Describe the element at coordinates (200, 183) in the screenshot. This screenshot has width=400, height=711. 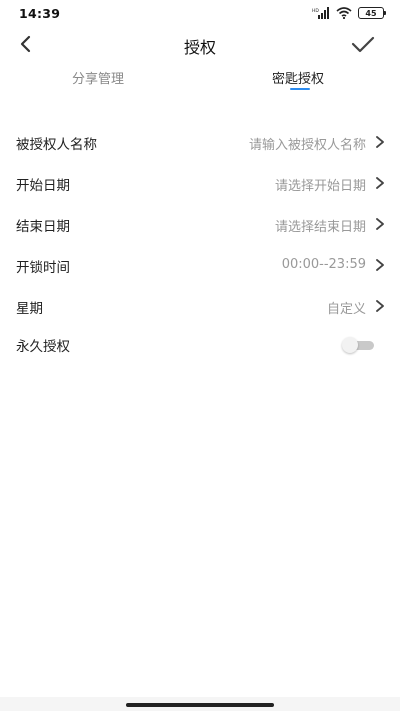
I see `start-date-row: 开始日期 请选择开始日期` at that location.